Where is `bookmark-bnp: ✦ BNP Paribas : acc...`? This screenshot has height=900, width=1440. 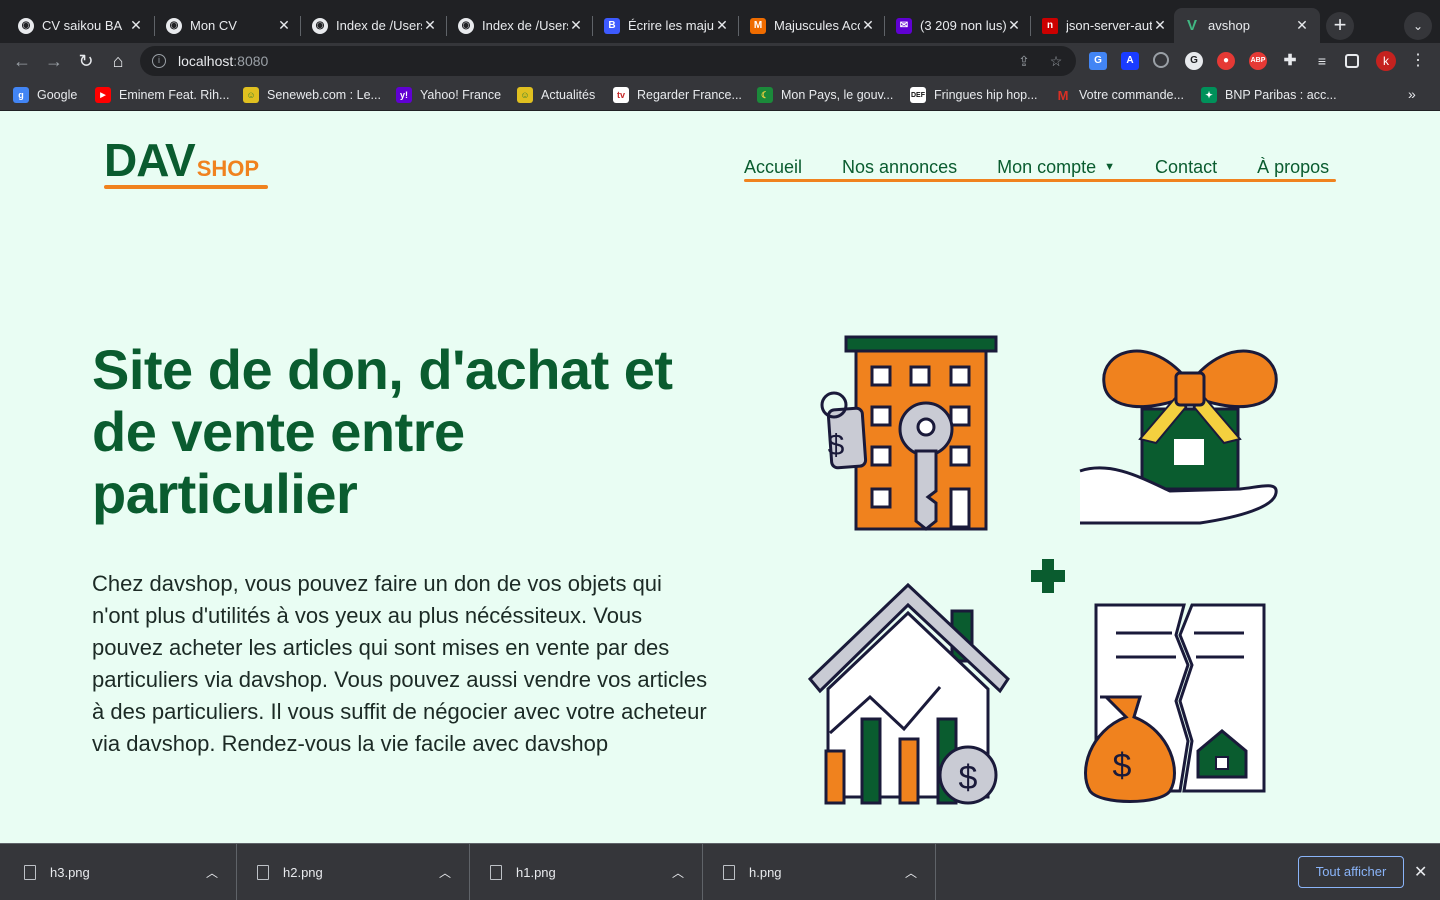
bookmark-bnp: ✦ BNP Paribas : acc... is located at coordinates (1269, 95).